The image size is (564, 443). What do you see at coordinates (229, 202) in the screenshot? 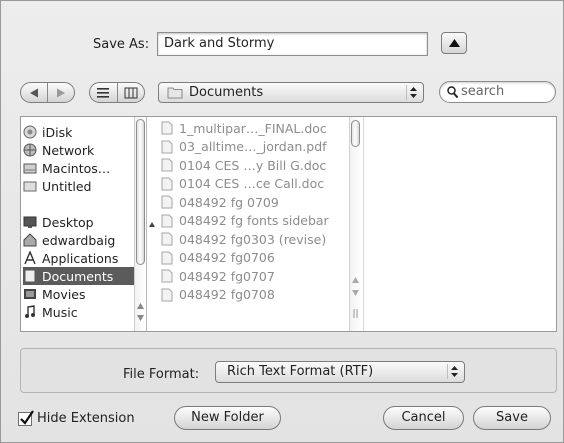
I see `file-name: 048492 fg 0709` at bounding box center [229, 202].